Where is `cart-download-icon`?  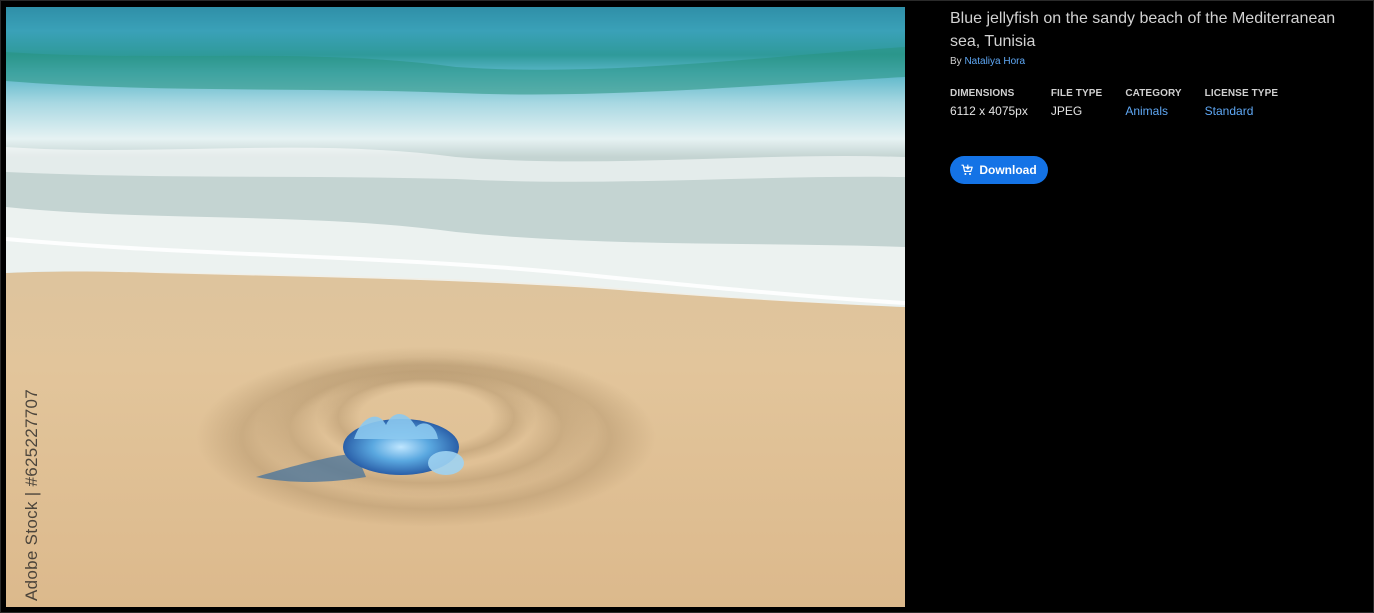
cart-download-icon is located at coordinates (967, 169).